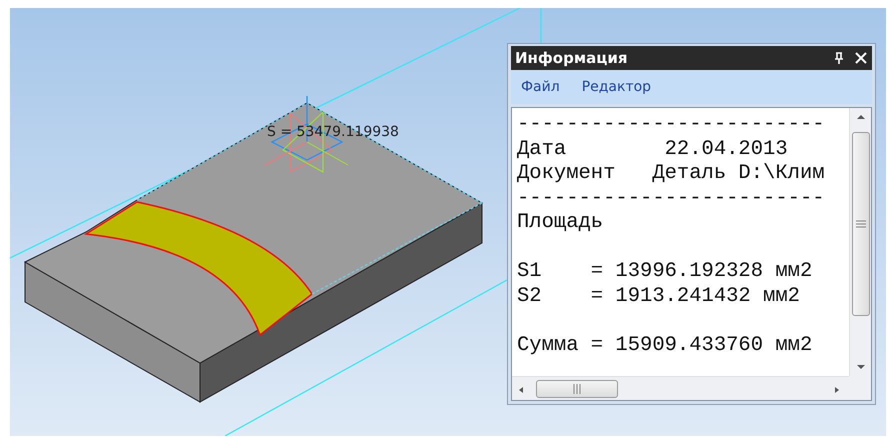 This screenshot has width=894, height=437. I want to click on construction-line, so click(541, 25).